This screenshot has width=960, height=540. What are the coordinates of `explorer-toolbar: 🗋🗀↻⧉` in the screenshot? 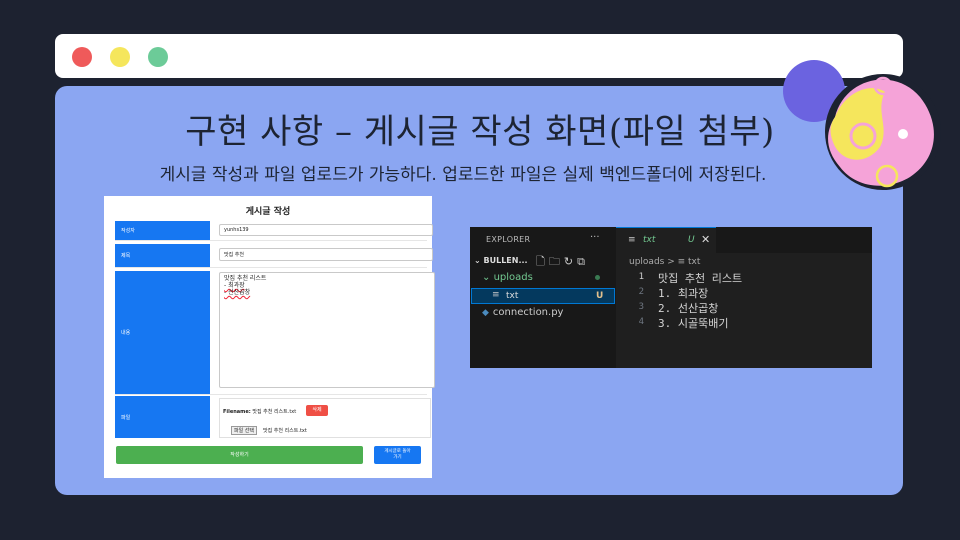 It's located at (562, 262).